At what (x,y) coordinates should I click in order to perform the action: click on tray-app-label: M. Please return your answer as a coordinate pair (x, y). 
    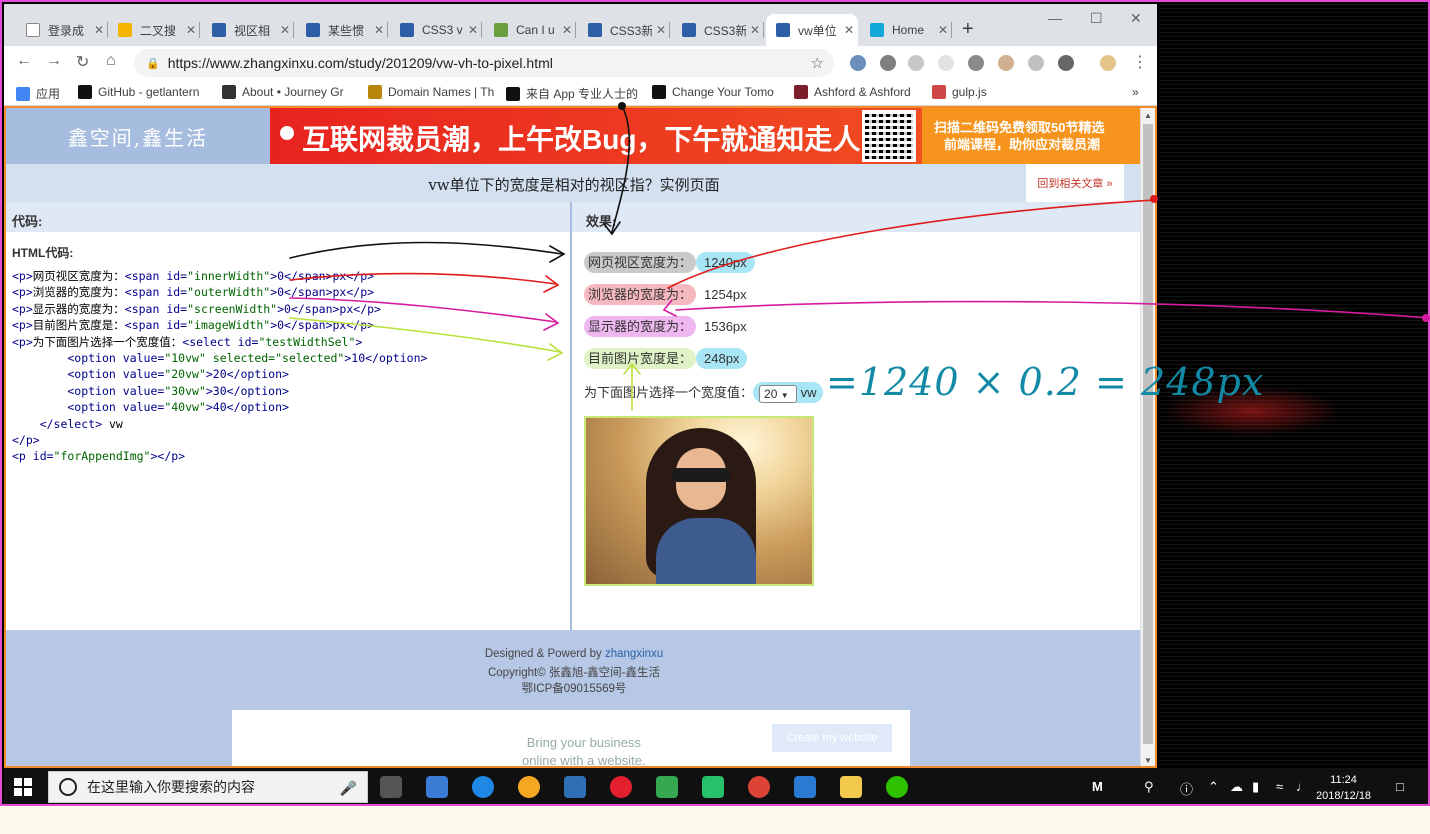
    Looking at the image, I should click on (1097, 786).